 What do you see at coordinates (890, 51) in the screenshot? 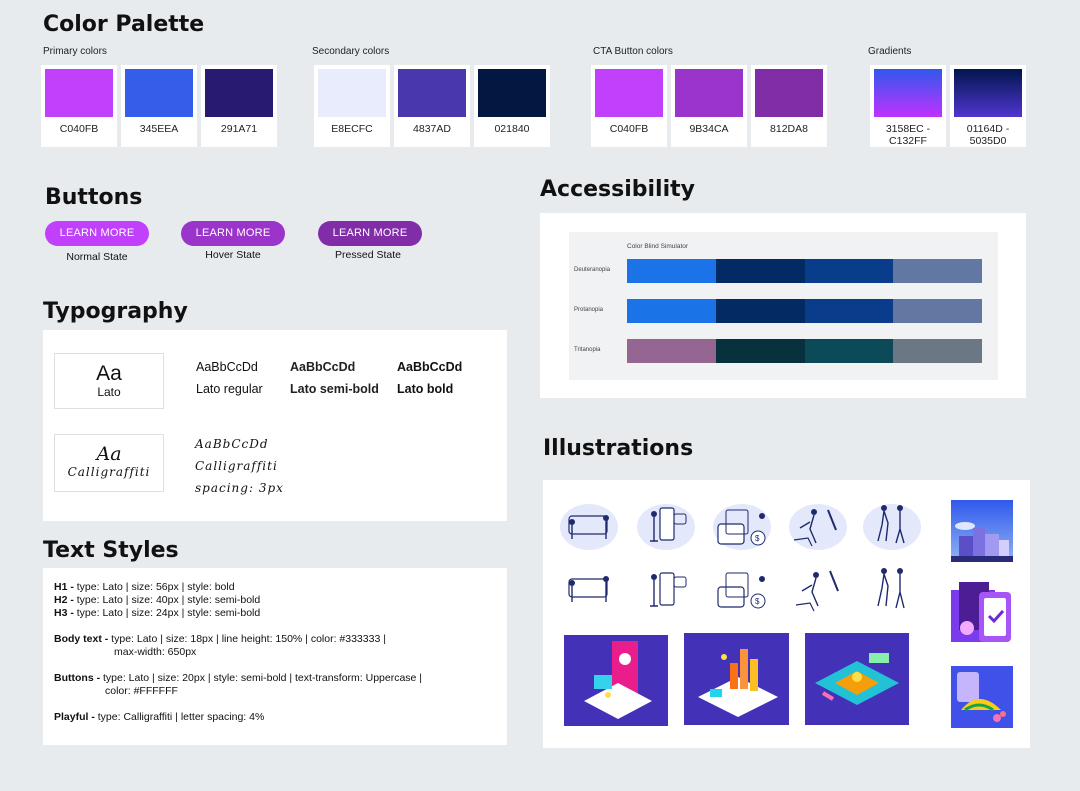
I see `gradients-label: Gradients` at bounding box center [890, 51].